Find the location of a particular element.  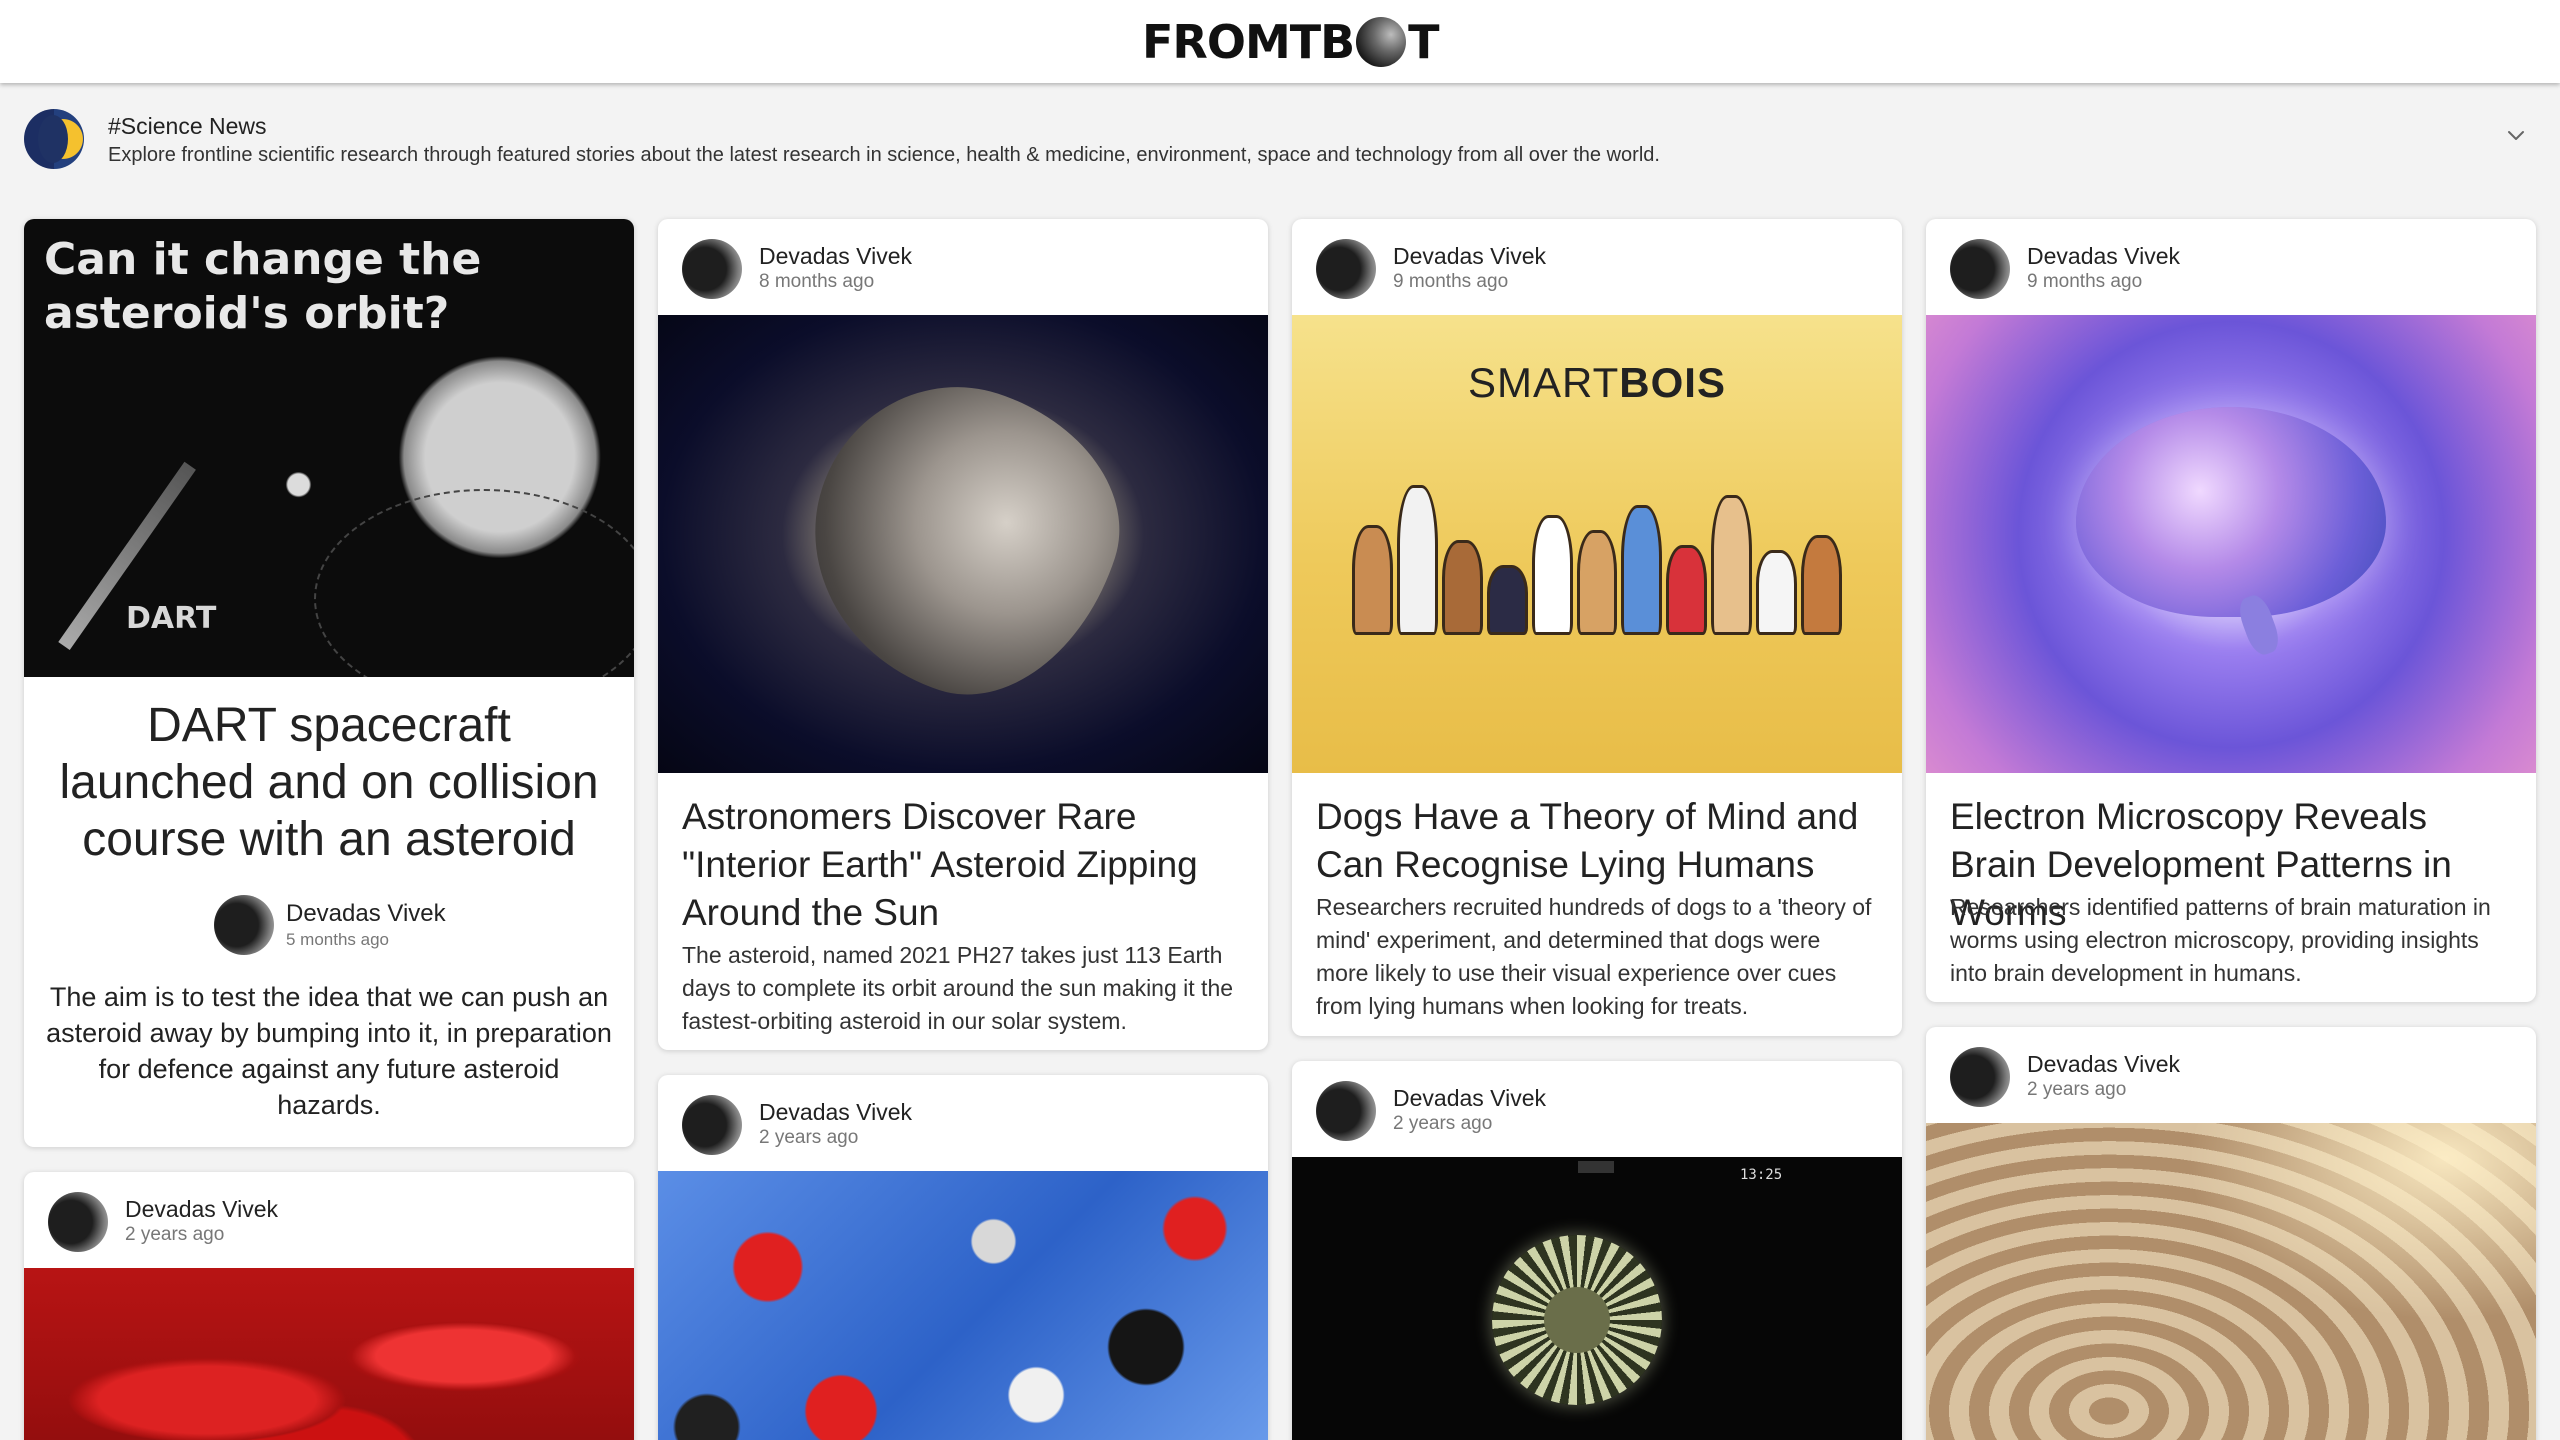

blood-cells-image is located at coordinates (329, 1354).